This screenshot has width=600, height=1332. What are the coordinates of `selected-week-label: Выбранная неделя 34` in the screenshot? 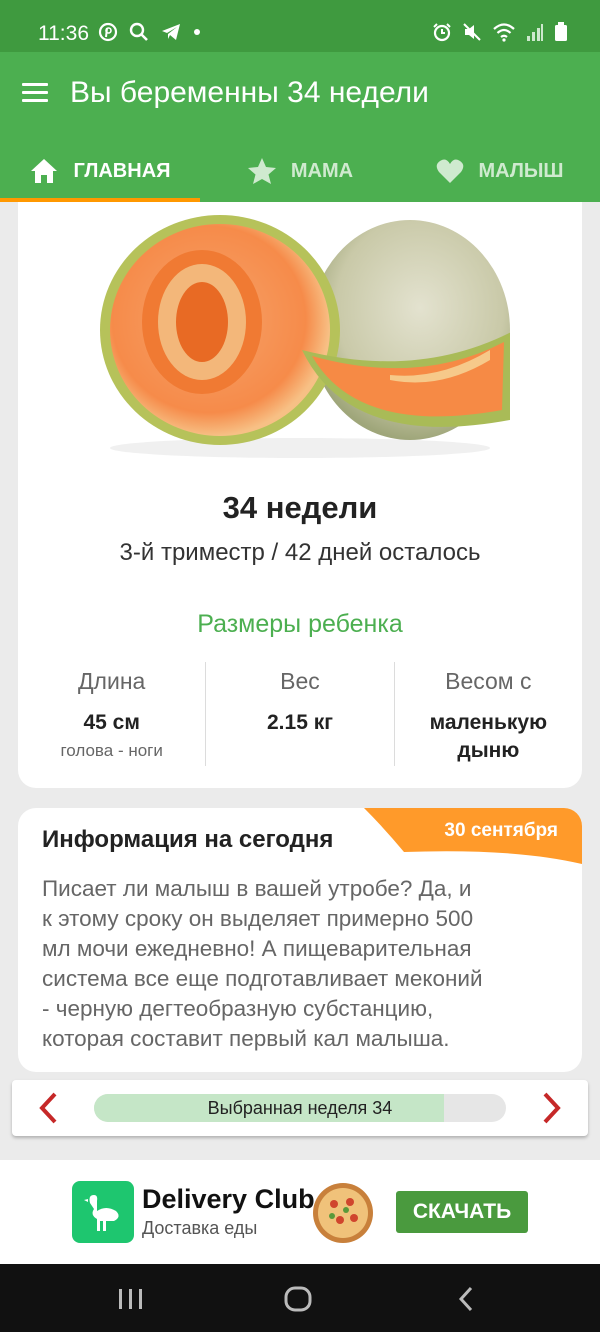 It's located at (300, 1108).